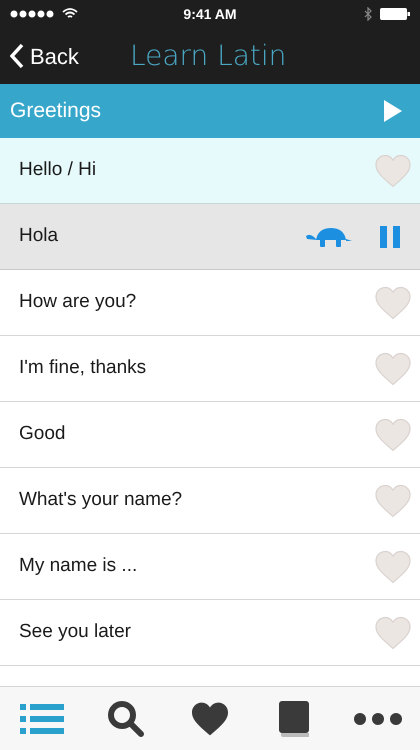  Describe the element at coordinates (126, 719) in the screenshot. I see `search-icon` at that location.